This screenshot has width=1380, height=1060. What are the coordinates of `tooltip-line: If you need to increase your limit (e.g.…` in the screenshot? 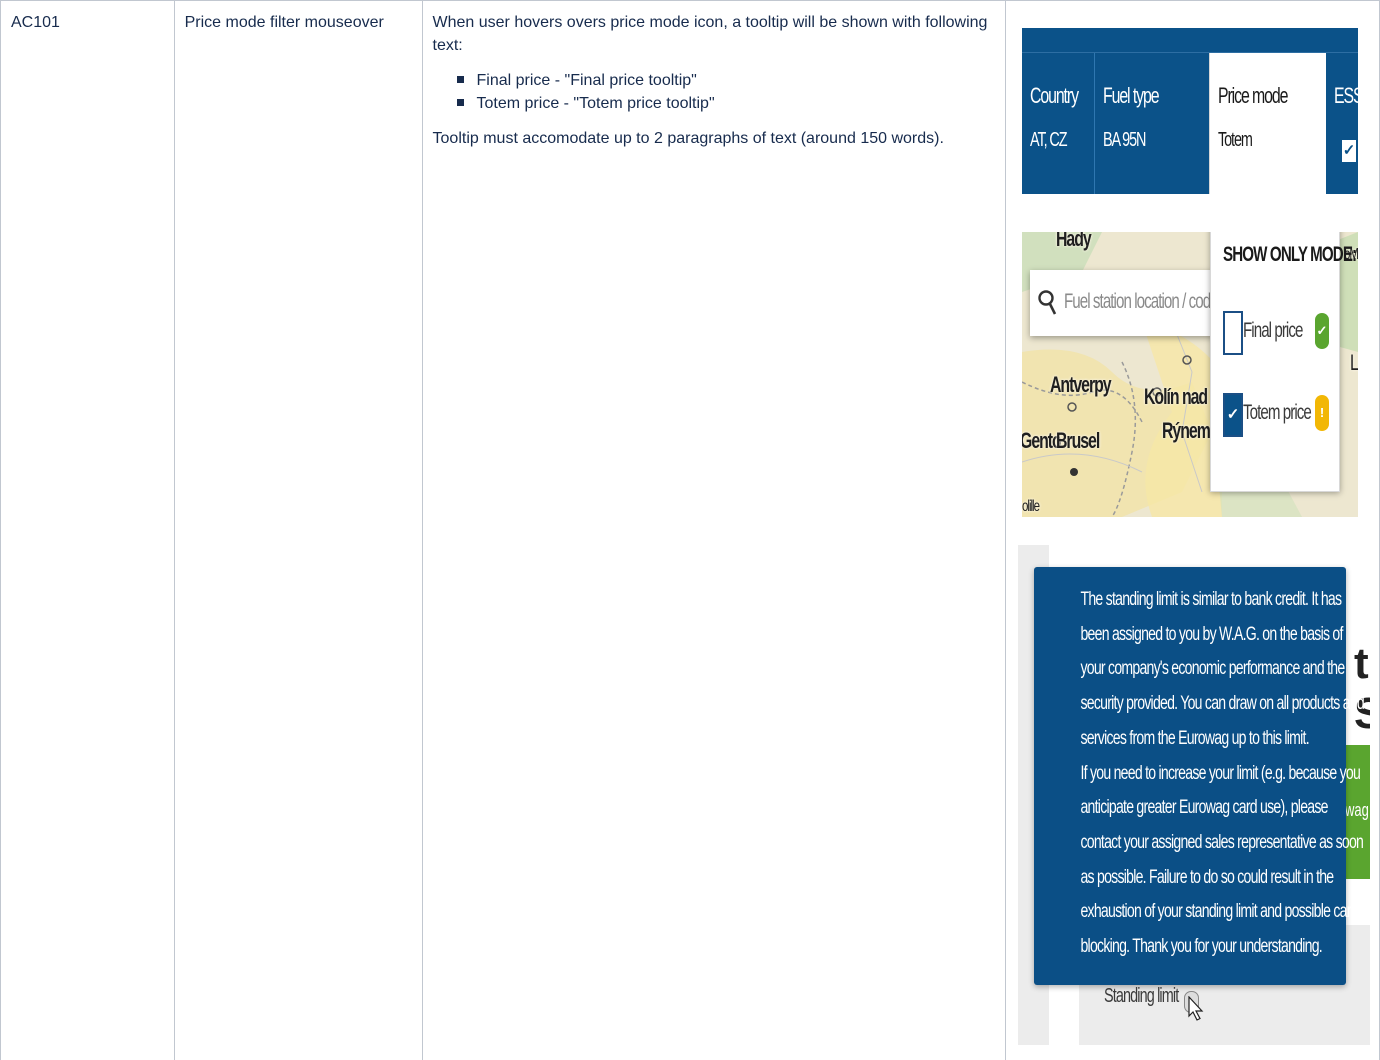 It's located at (1220, 773).